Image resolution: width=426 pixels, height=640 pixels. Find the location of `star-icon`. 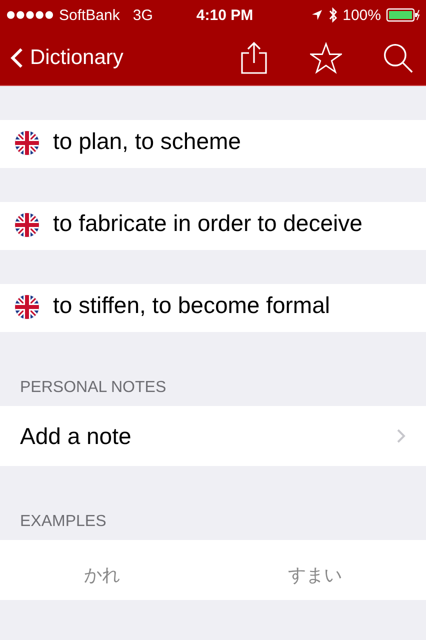

star-icon is located at coordinates (326, 58).